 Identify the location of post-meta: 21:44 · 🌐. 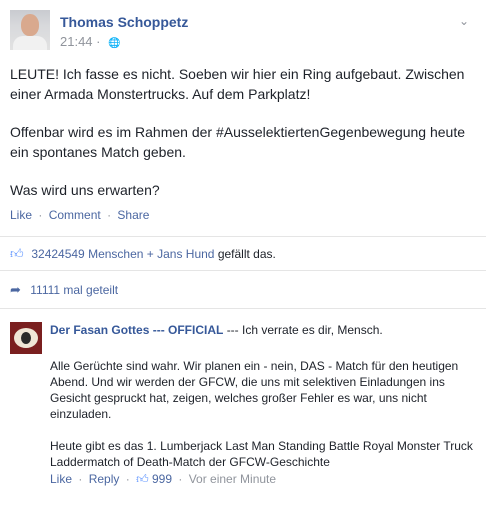
(90, 41).